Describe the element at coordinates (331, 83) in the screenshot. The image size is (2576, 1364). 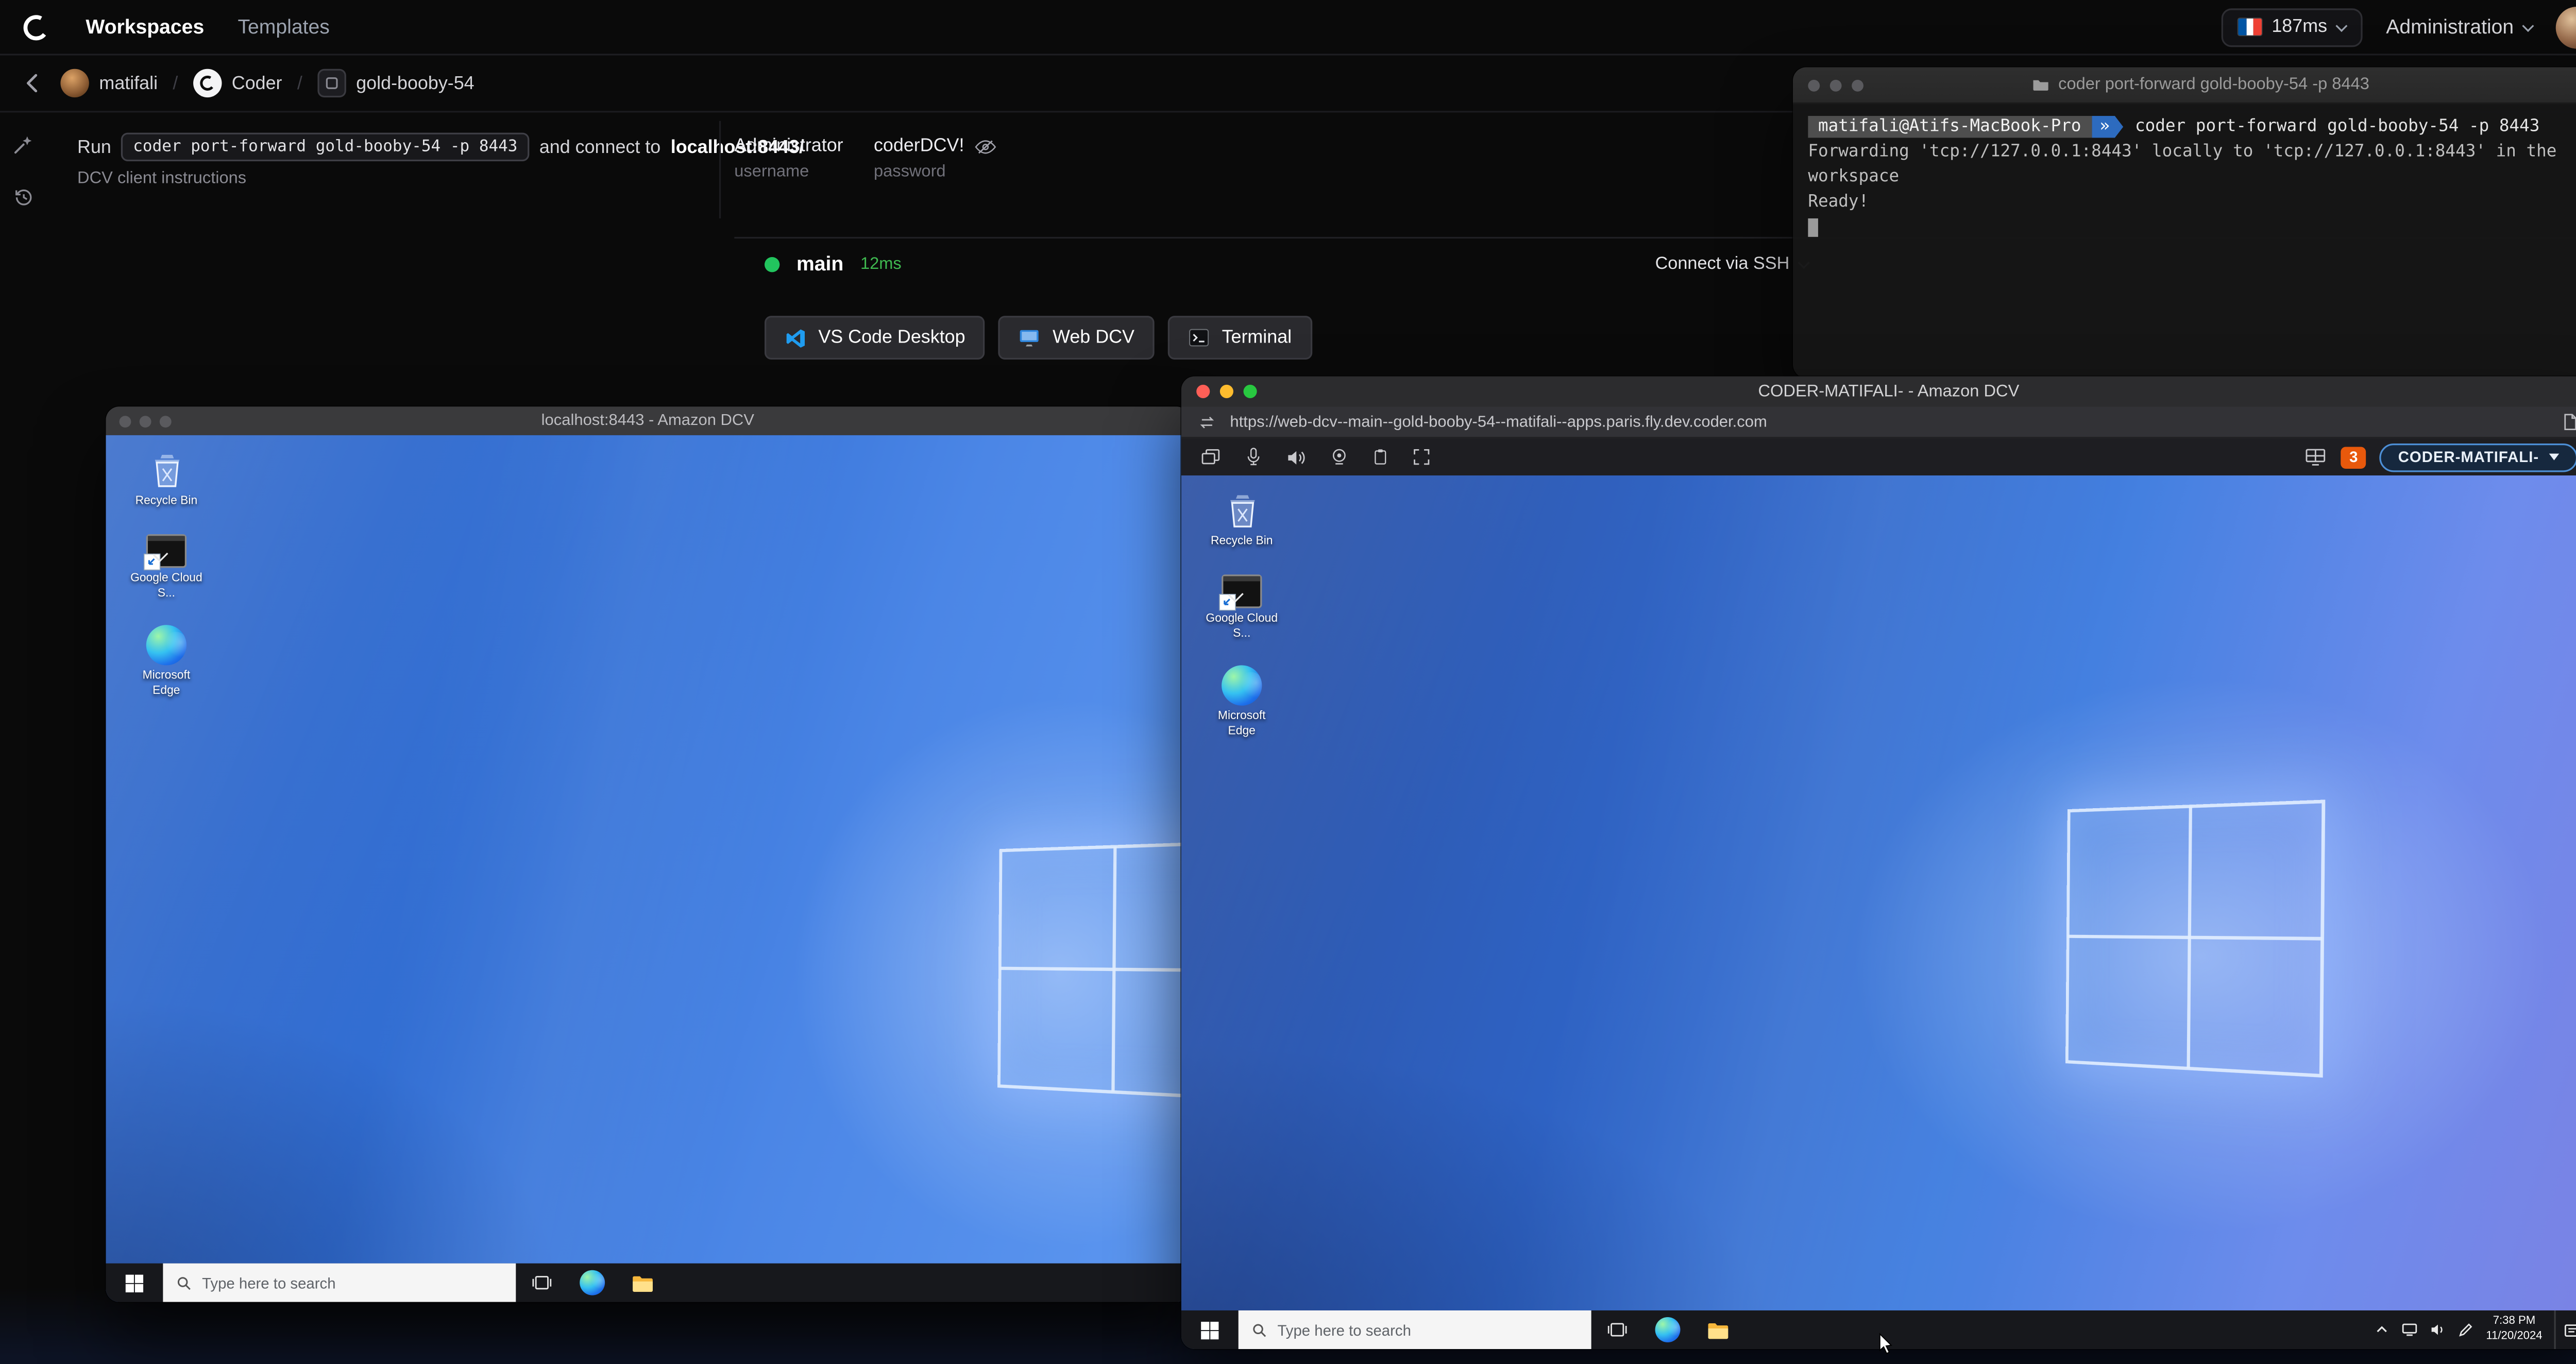
I see `workspace-icon` at that location.